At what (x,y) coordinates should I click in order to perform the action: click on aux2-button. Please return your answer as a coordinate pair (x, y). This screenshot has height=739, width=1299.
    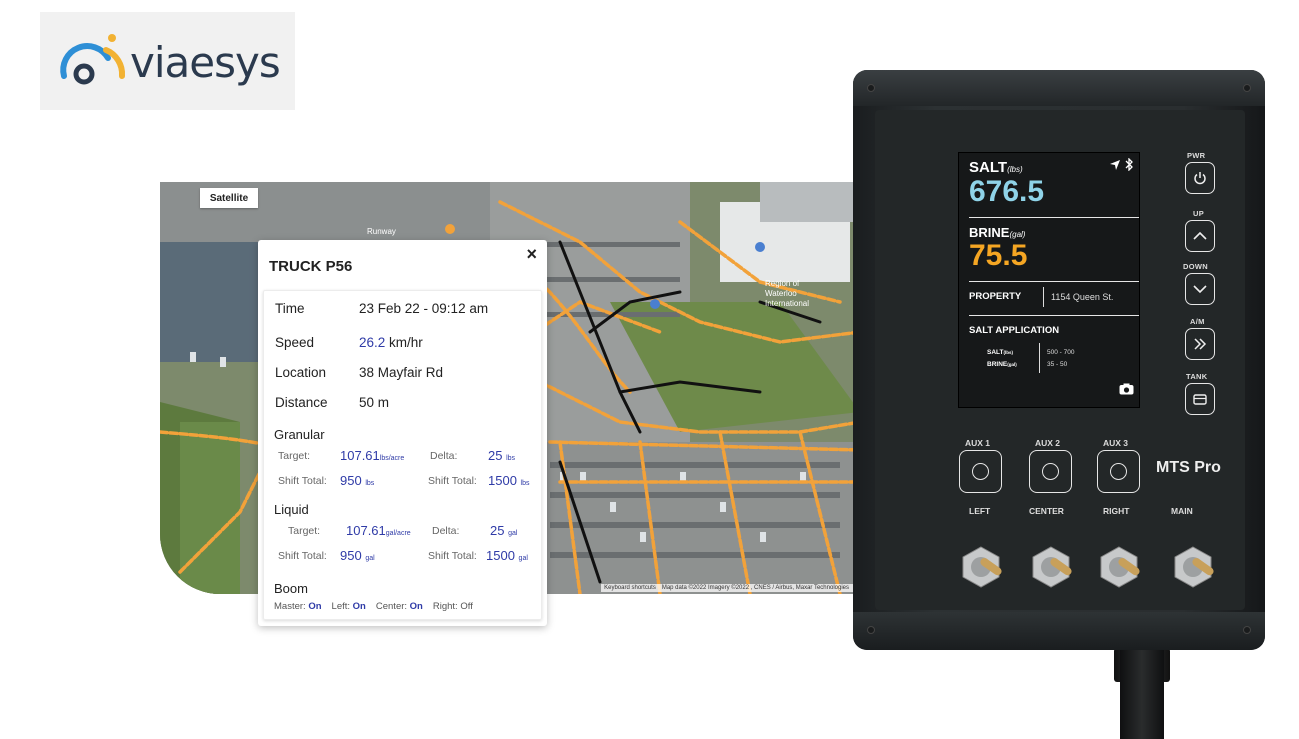
    Looking at the image, I should click on (1050, 471).